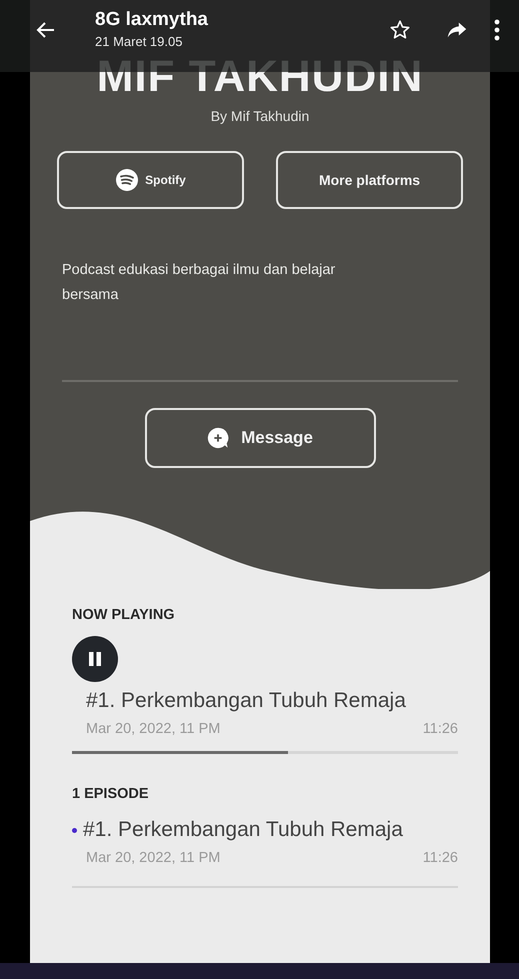 This screenshot has width=519, height=979. Describe the element at coordinates (151, 20) in the screenshot. I see `chat-title: 8G laxmytha` at that location.